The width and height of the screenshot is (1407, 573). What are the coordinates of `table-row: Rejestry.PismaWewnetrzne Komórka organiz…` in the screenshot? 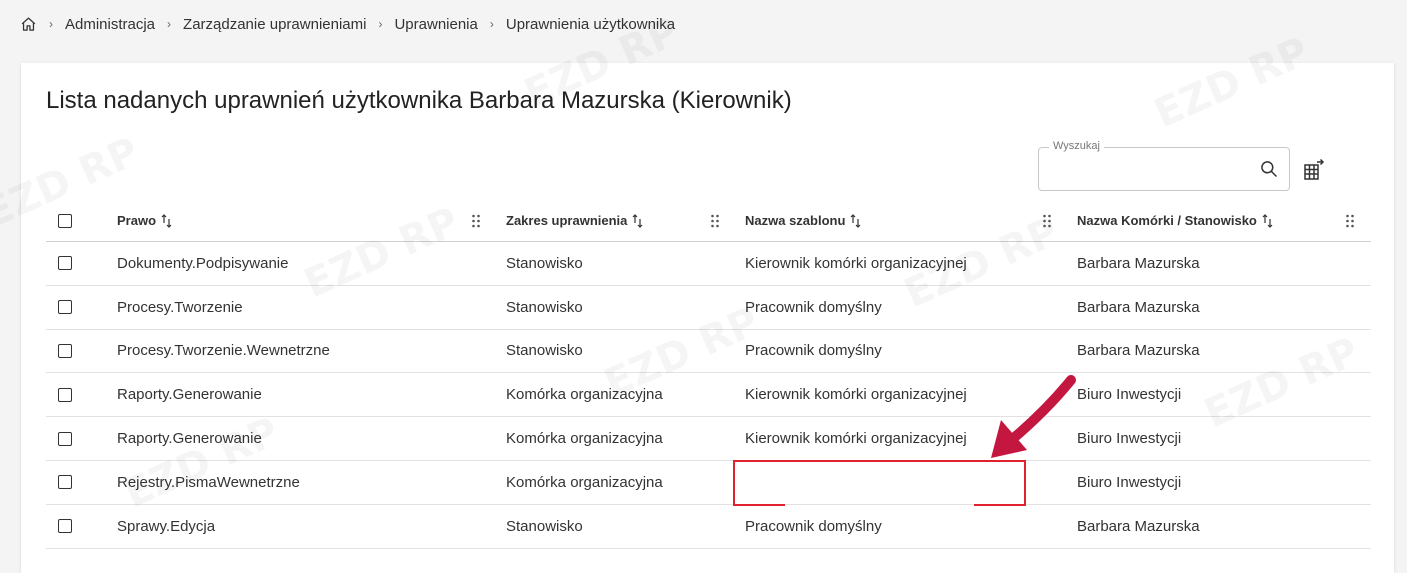 It's located at (708, 483).